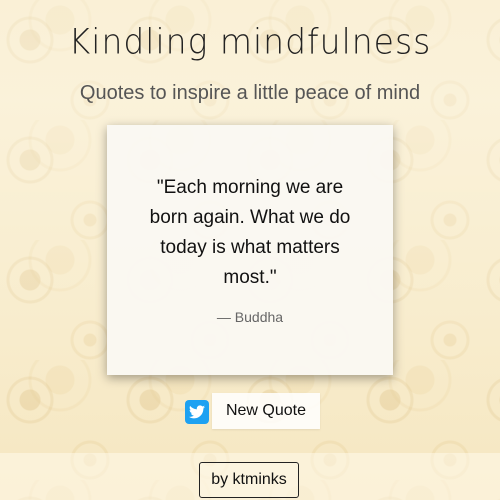 The image size is (500, 500). I want to click on page-title: Kindling mindfulness, so click(250, 41).